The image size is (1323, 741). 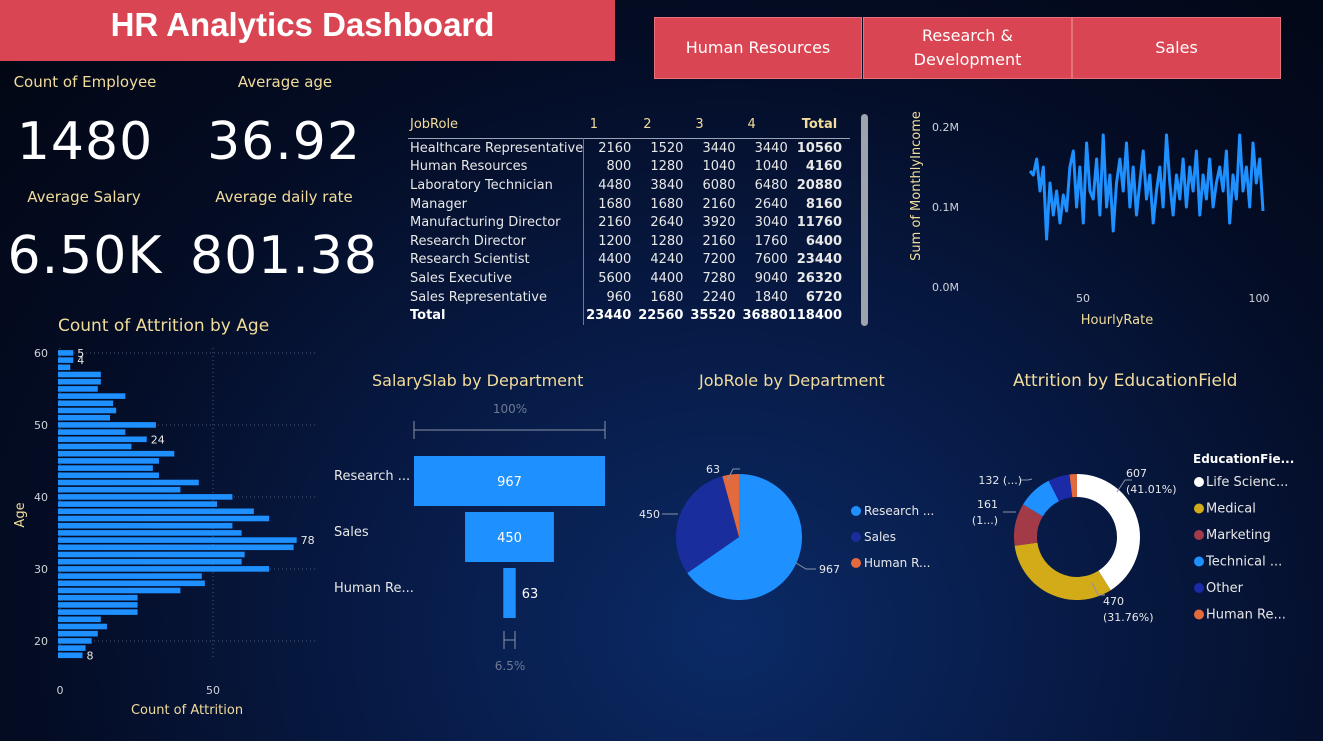 I want to click on matrix-value-cell: 1840, so click(x=771, y=297).